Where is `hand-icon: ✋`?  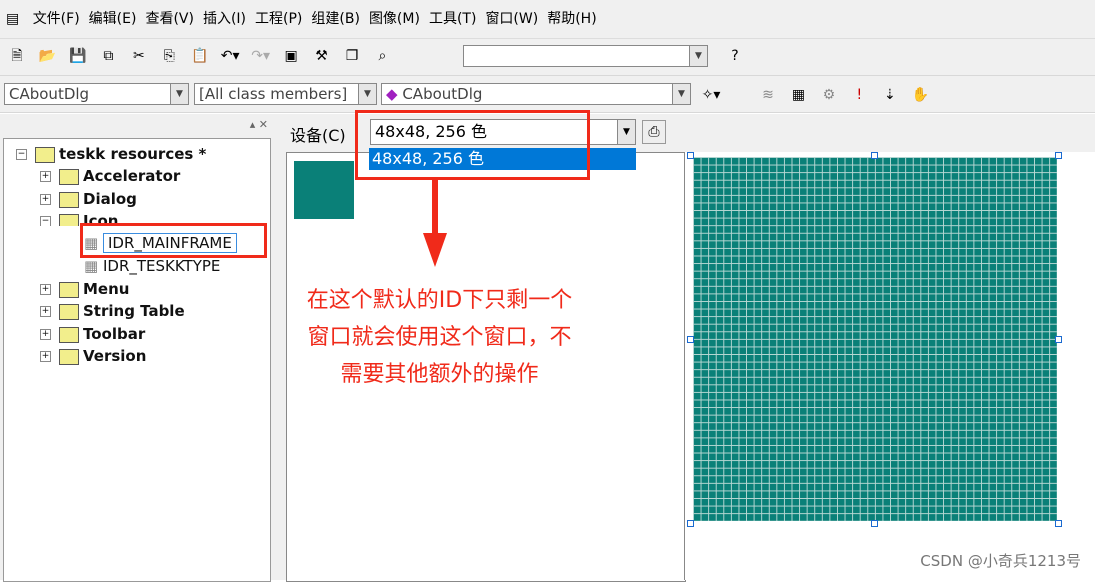
hand-icon: ✋ is located at coordinates (920, 95).